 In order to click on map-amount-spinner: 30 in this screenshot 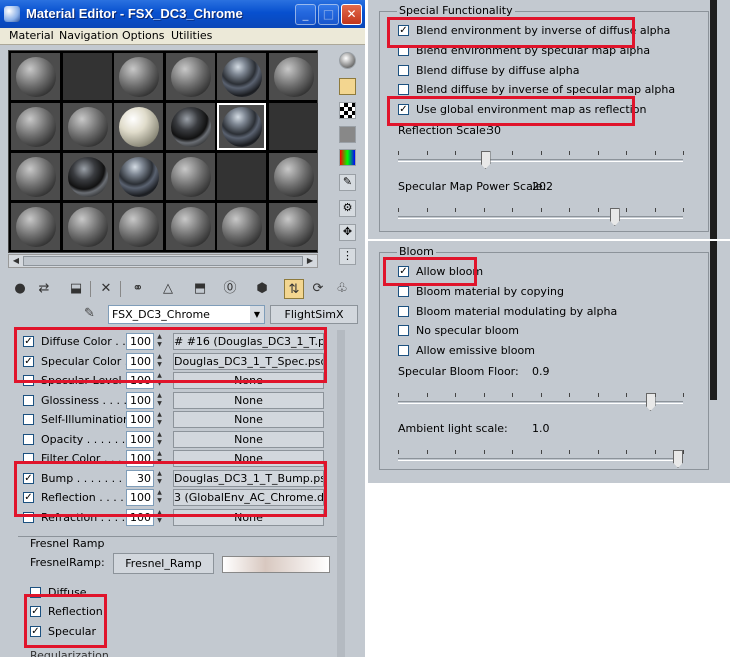, I will do `click(140, 478)`.